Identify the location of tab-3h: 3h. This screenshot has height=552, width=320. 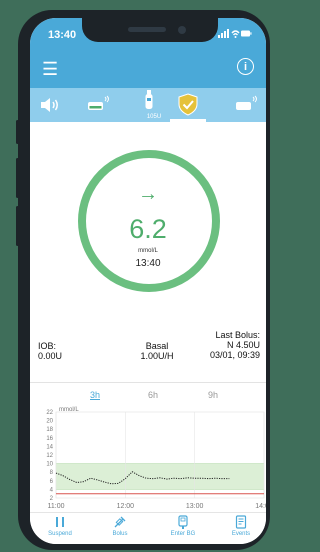
(95, 395).